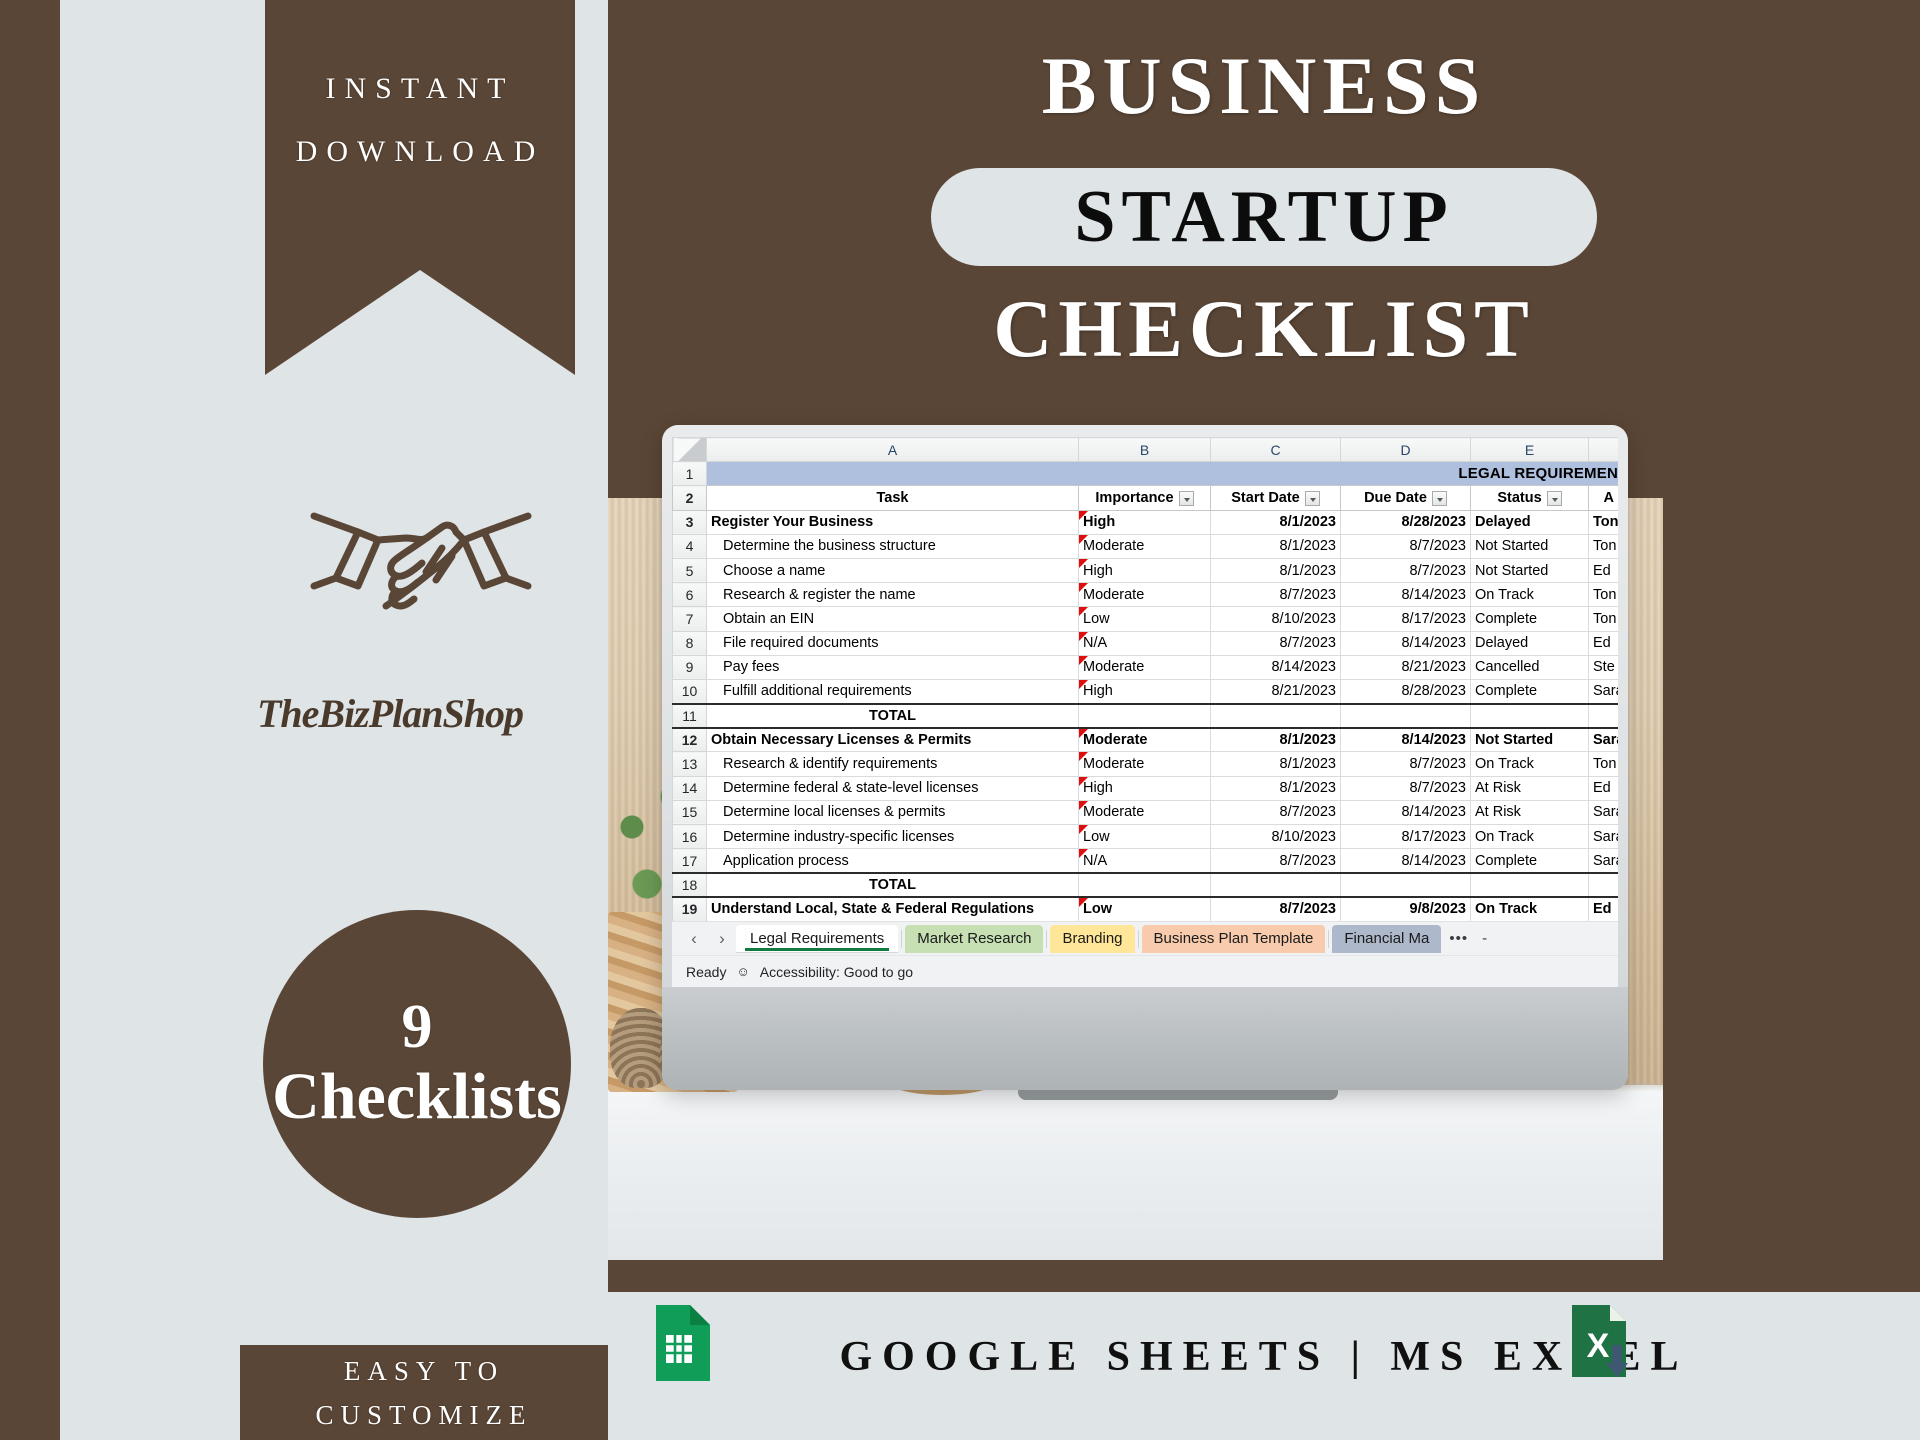  I want to click on status-cell: Cancelled, so click(1529, 667).